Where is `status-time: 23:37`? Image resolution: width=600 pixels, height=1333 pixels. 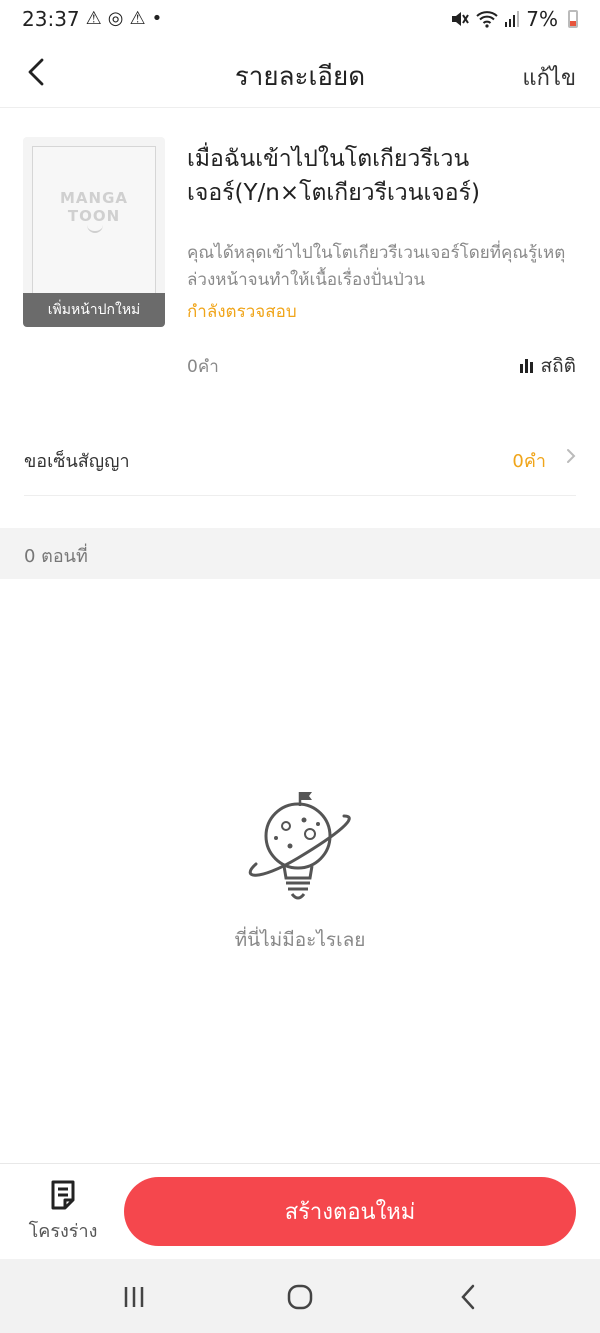 status-time: 23:37 is located at coordinates (51, 19).